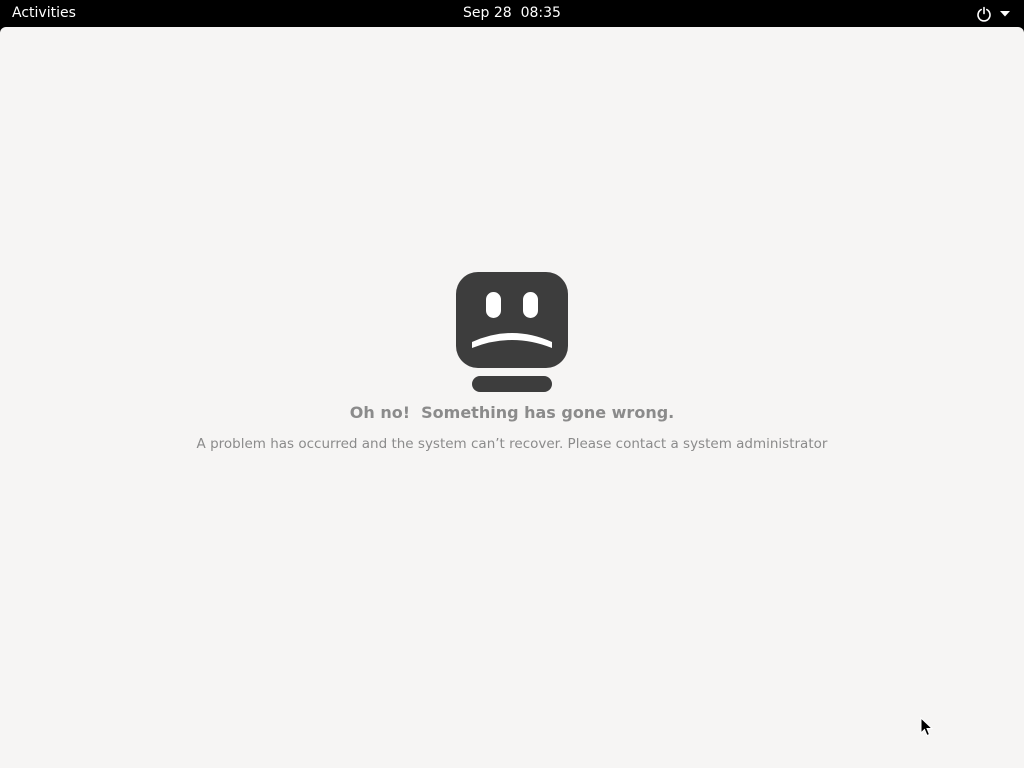 This screenshot has width=1024, height=768. Describe the element at coordinates (927, 727) in the screenshot. I see `mouse-pointer-icon` at that location.